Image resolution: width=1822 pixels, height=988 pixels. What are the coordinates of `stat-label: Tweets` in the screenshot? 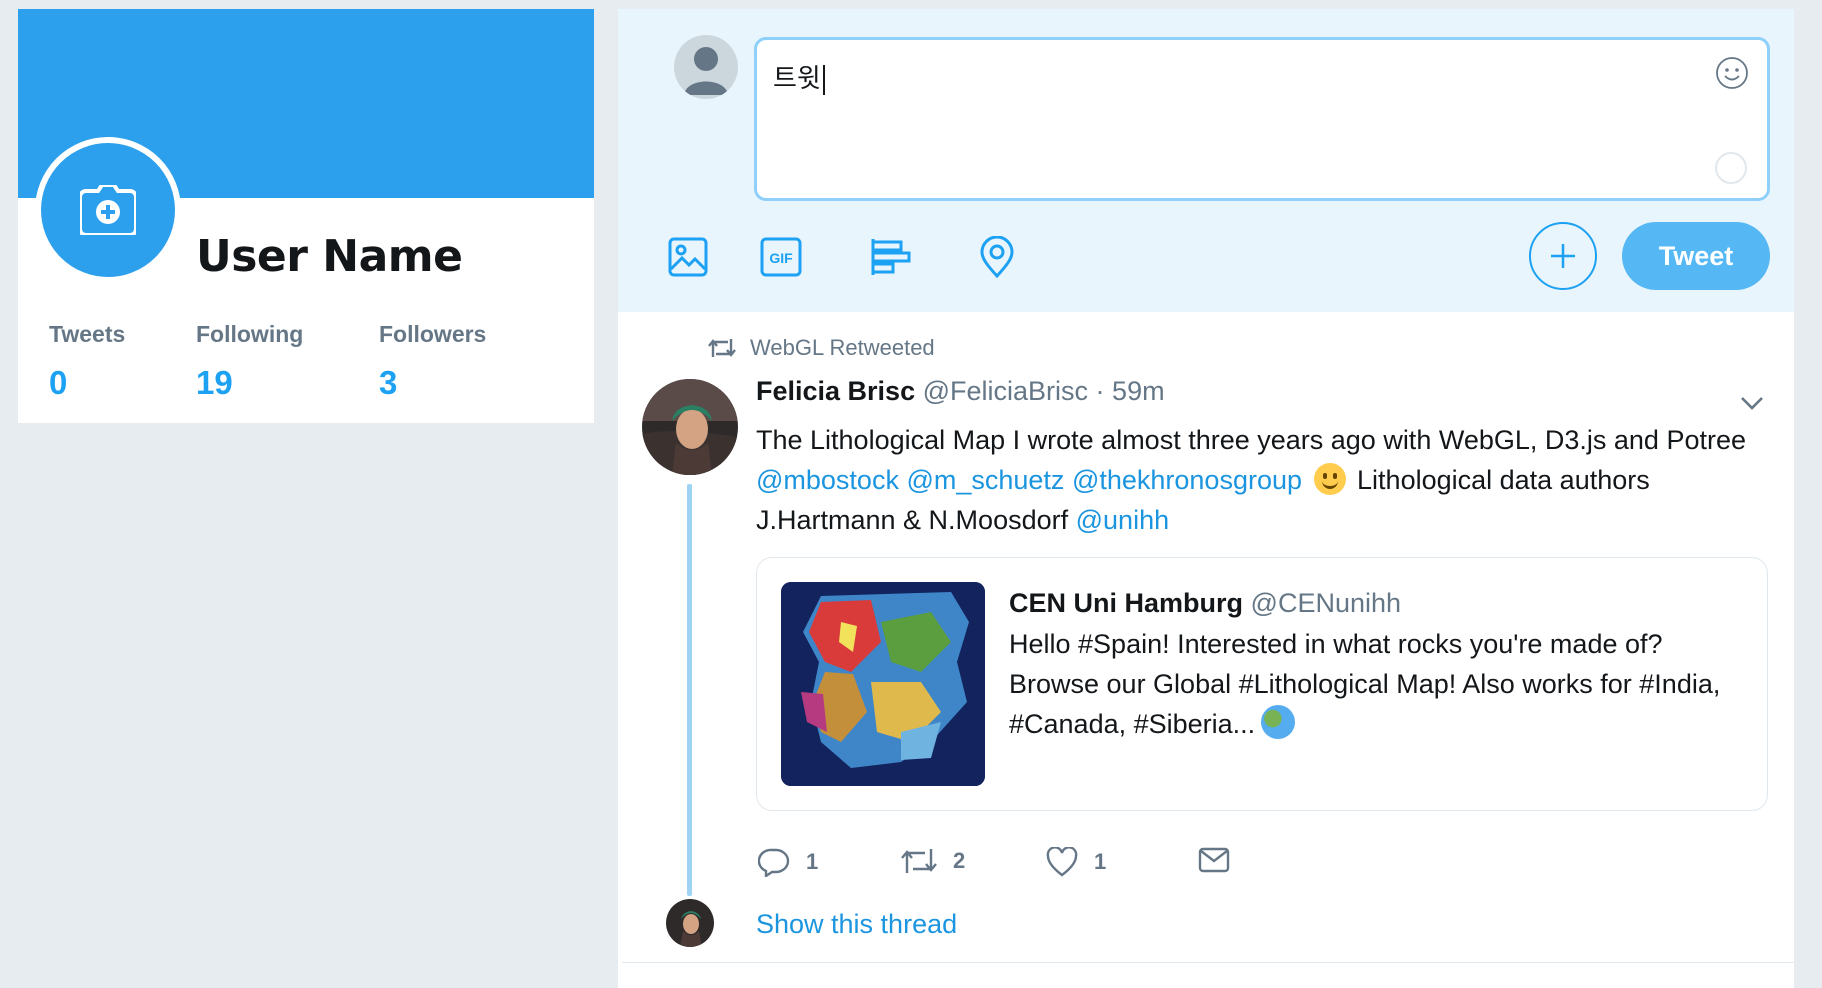 It's located at (87, 334).